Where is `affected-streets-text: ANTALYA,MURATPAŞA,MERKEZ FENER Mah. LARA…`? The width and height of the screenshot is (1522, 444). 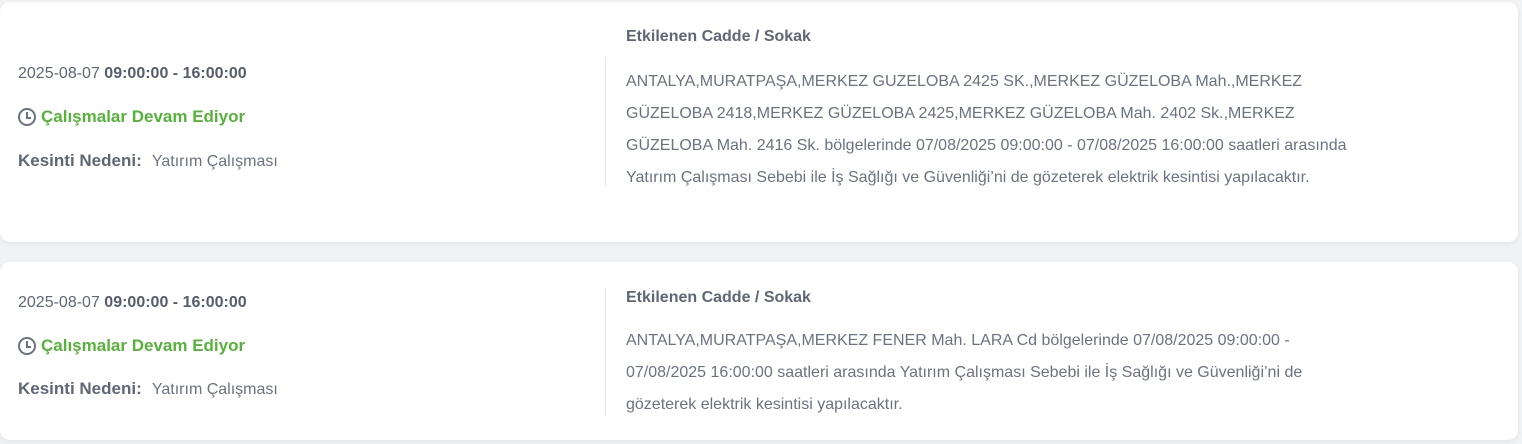 affected-streets-text: ANTALYA,MURATPAŞA,MERKEZ FENER Mah. LARA… is located at coordinates (964, 372).